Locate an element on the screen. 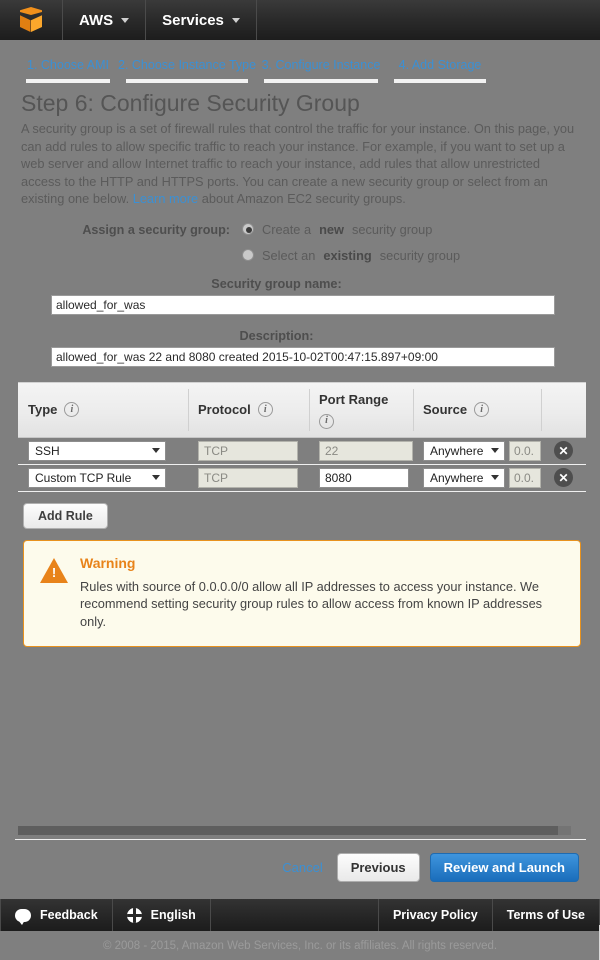  warning-triangle-icon: ! is located at coordinates (54, 570).